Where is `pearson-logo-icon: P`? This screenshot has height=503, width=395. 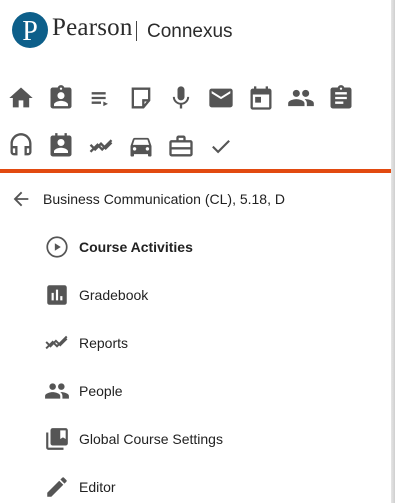
pearson-logo-icon: P is located at coordinates (30, 30).